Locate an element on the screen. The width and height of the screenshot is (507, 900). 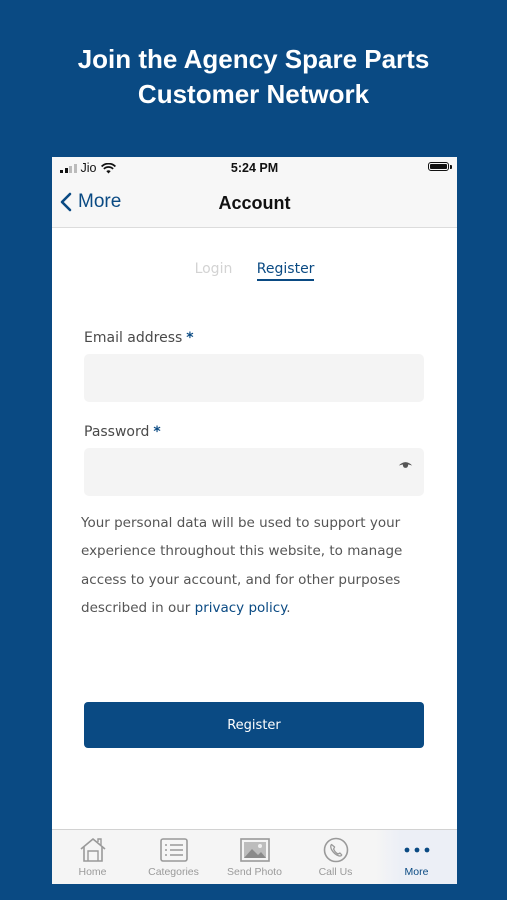
privacy-end: . is located at coordinates (288, 607).